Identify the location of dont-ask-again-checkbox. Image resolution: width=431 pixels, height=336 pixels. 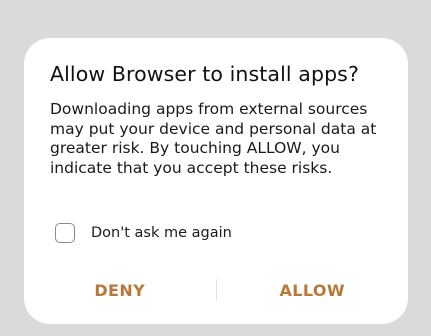
(65, 233).